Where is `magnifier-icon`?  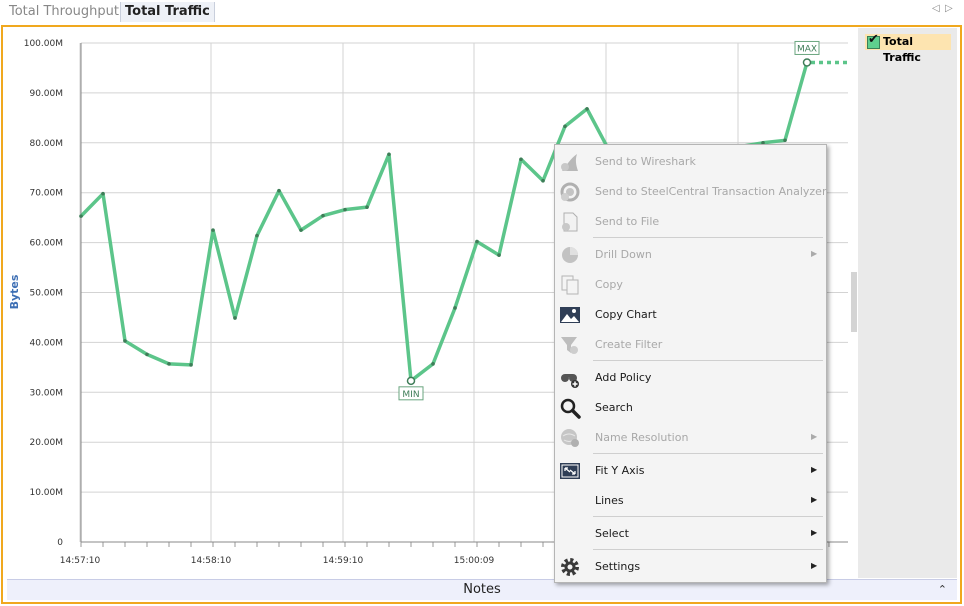 magnifier-icon is located at coordinates (570, 408).